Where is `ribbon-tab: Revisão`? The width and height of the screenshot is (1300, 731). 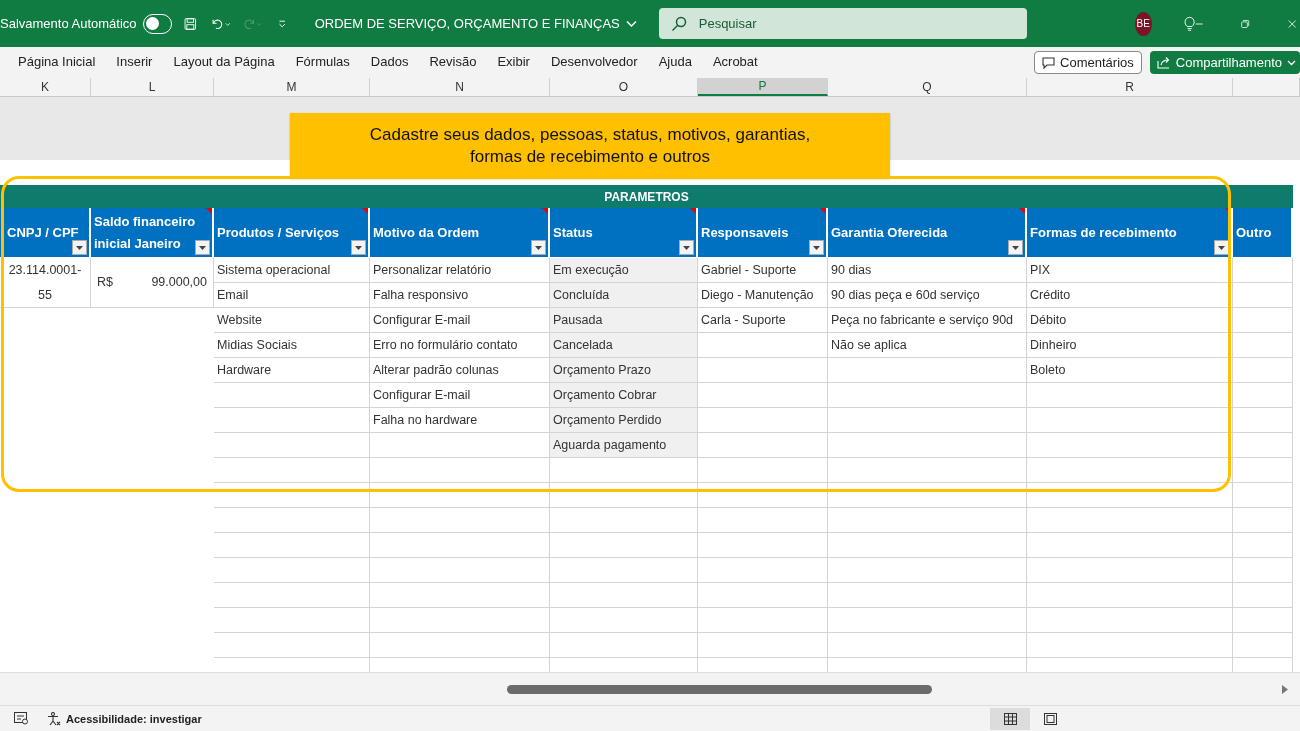 ribbon-tab: Revisão is located at coordinates (453, 62).